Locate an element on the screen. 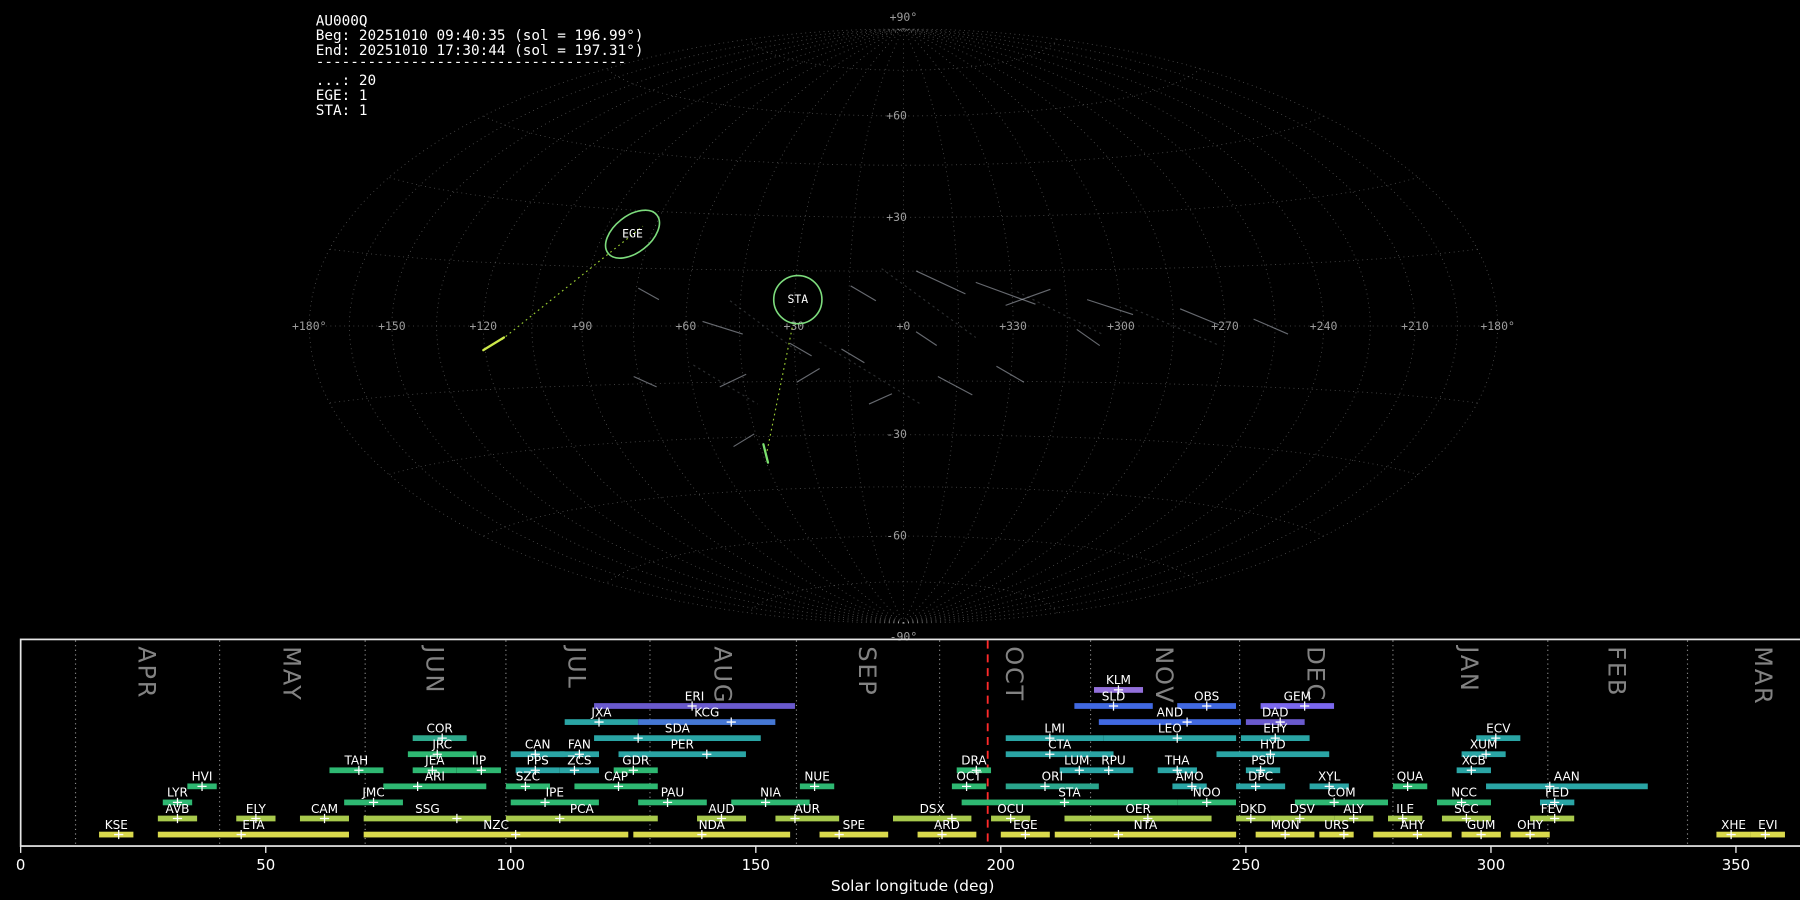 This screenshot has width=1800, height=900. shower-code-label: NTA is located at coordinates (1146, 825).